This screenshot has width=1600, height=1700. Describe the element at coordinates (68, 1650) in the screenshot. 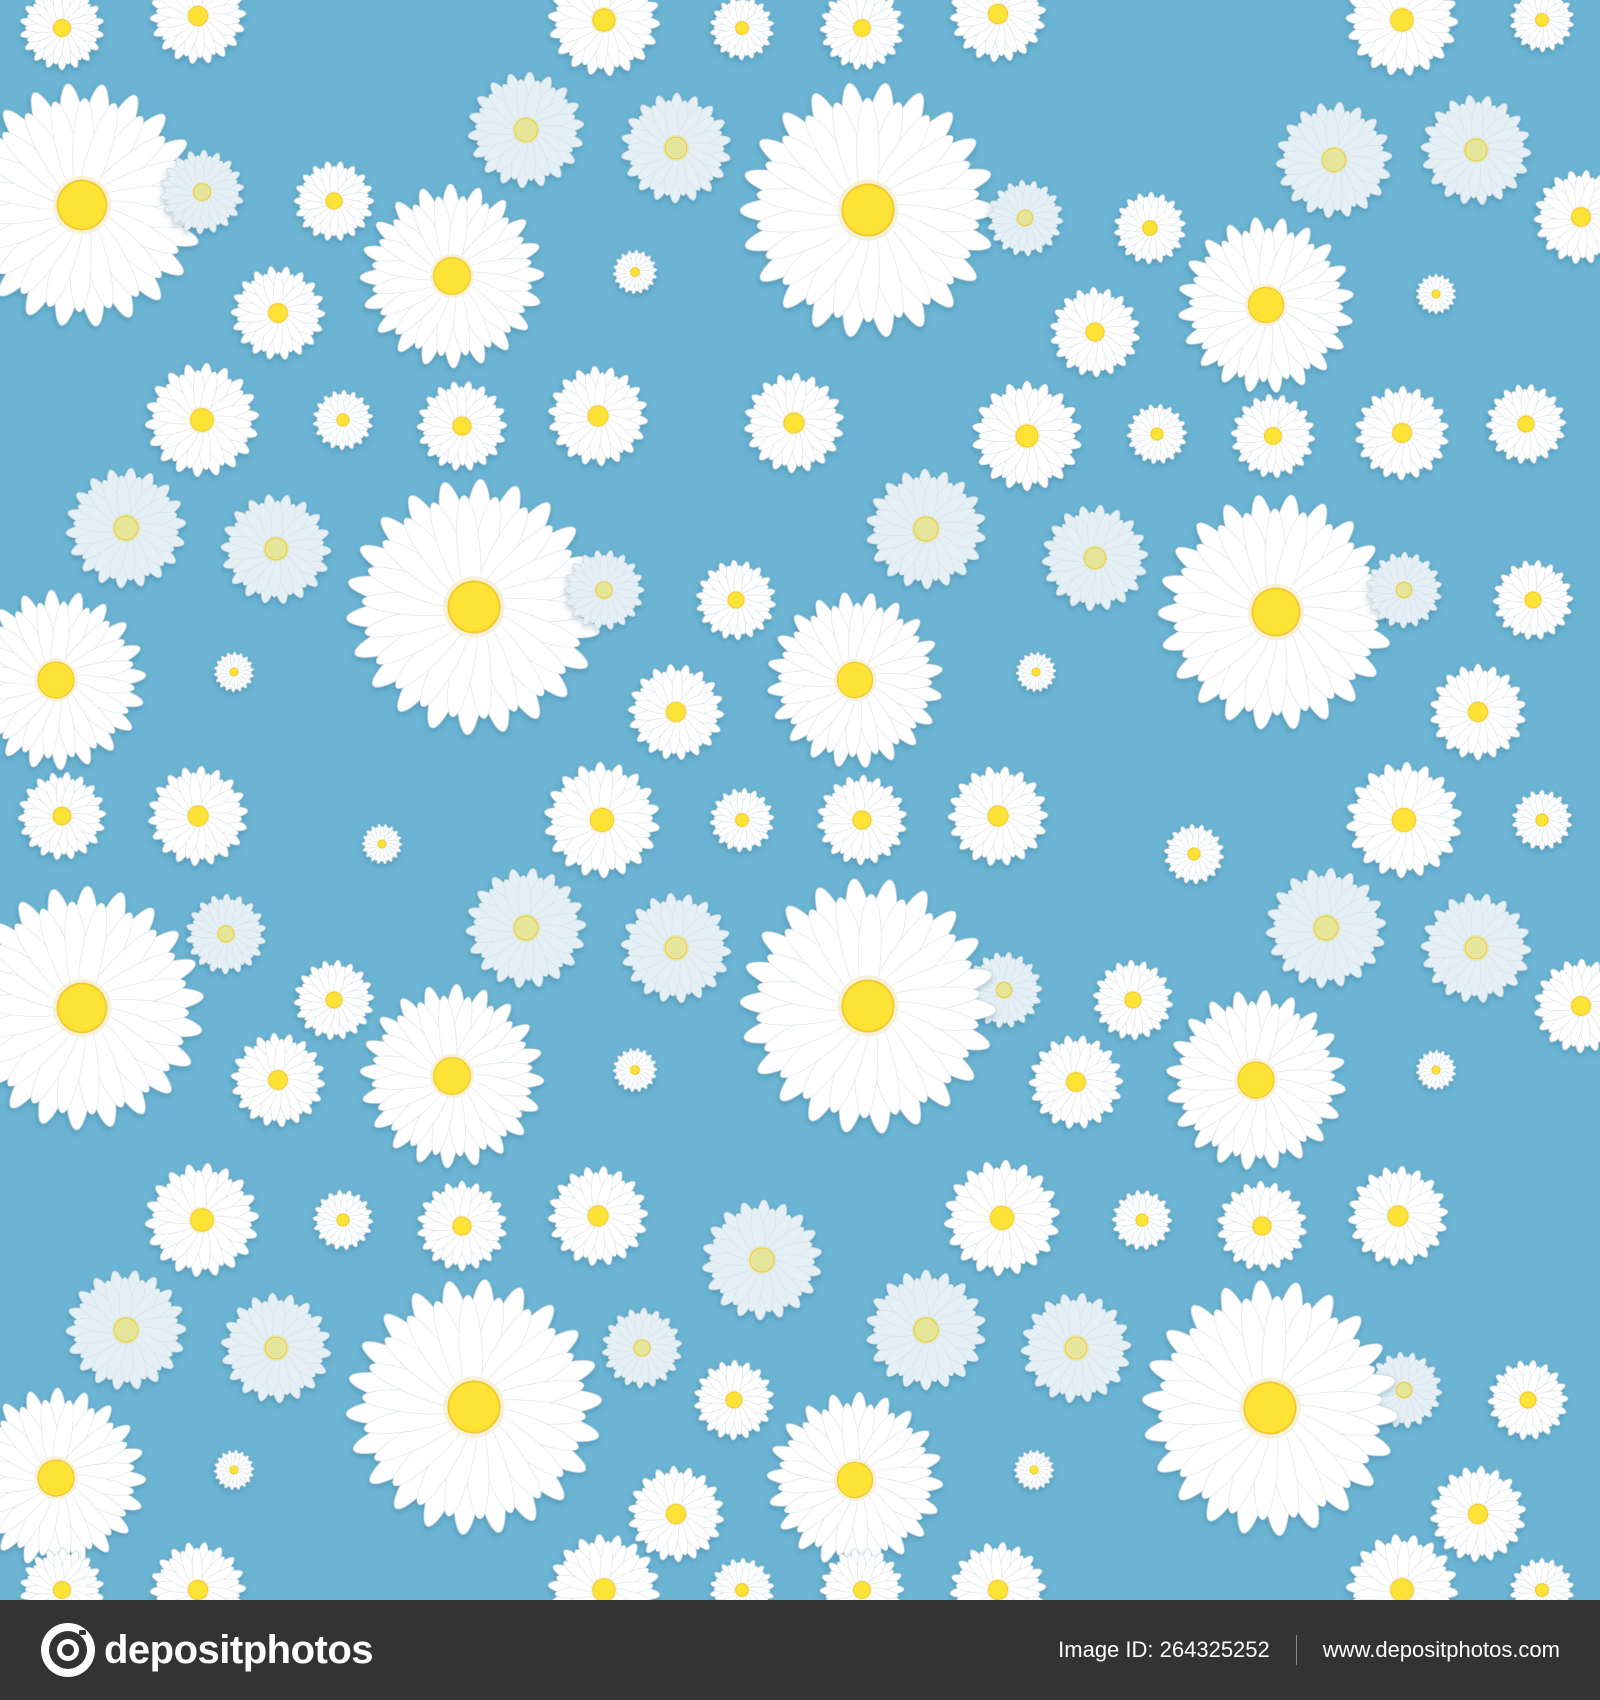

I see `camera-logo-icon` at that location.